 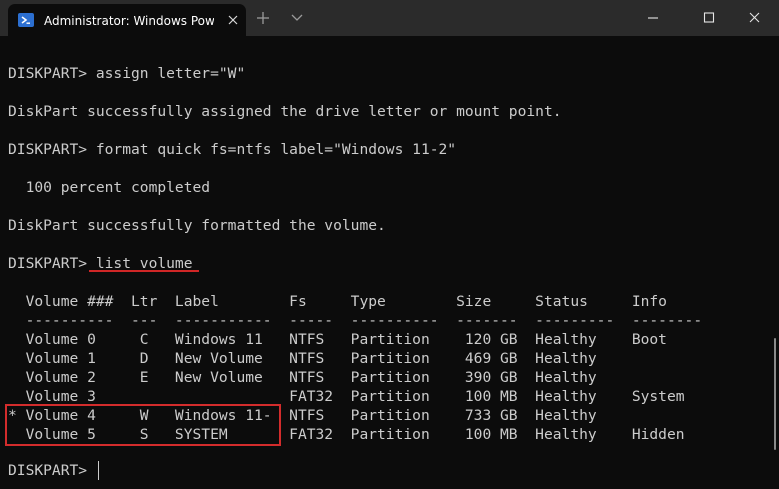 What do you see at coordinates (127, 73) in the screenshot?
I see `terminal-line: DISKPART> assign letter="W"` at bounding box center [127, 73].